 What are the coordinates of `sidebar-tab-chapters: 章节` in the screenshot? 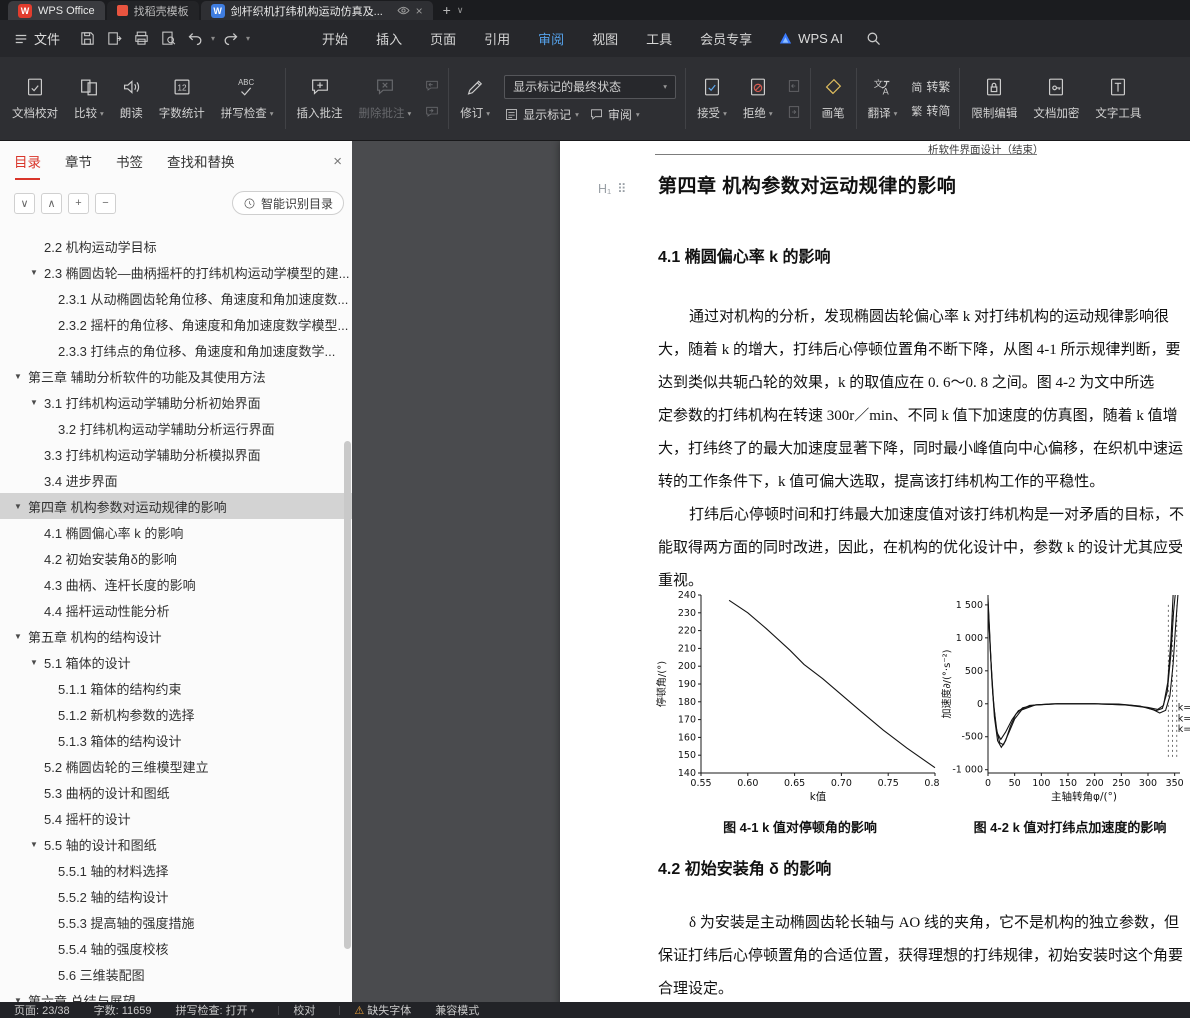 It's located at (78, 161).